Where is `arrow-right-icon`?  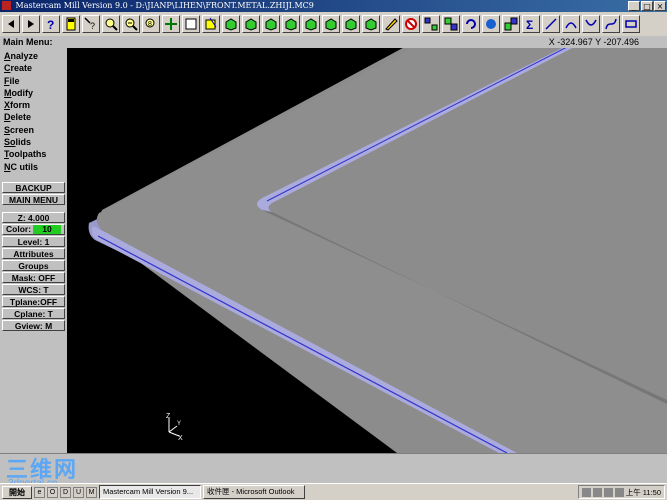 arrow-right-icon is located at coordinates (31, 24).